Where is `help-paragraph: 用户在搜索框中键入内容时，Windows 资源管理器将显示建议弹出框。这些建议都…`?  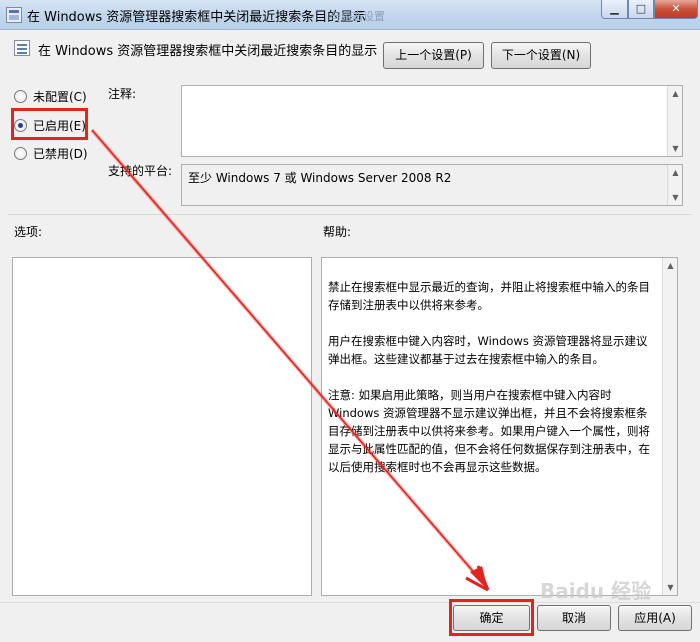 help-paragraph: 用户在搜索框中键入内容时，Windows 资源管理器将显示建议弹出框。这些建议都… is located at coordinates (488, 350).